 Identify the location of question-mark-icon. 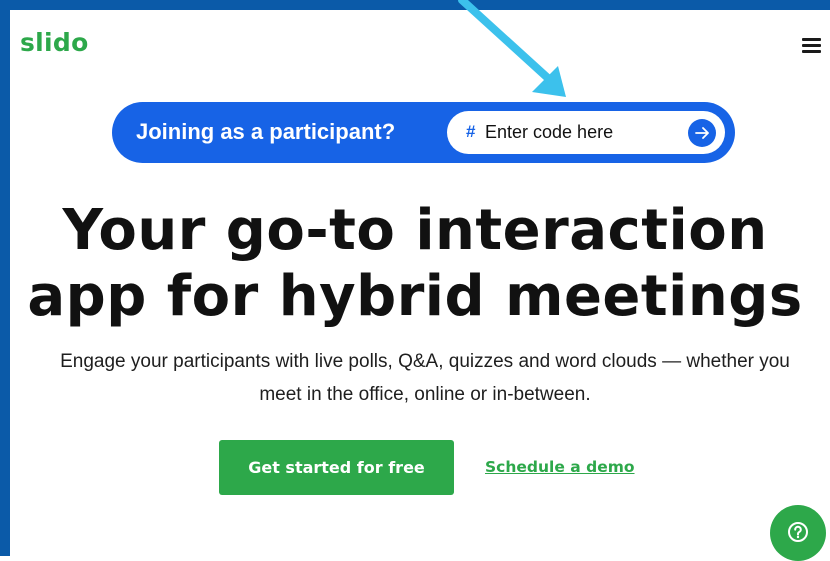
(798, 532).